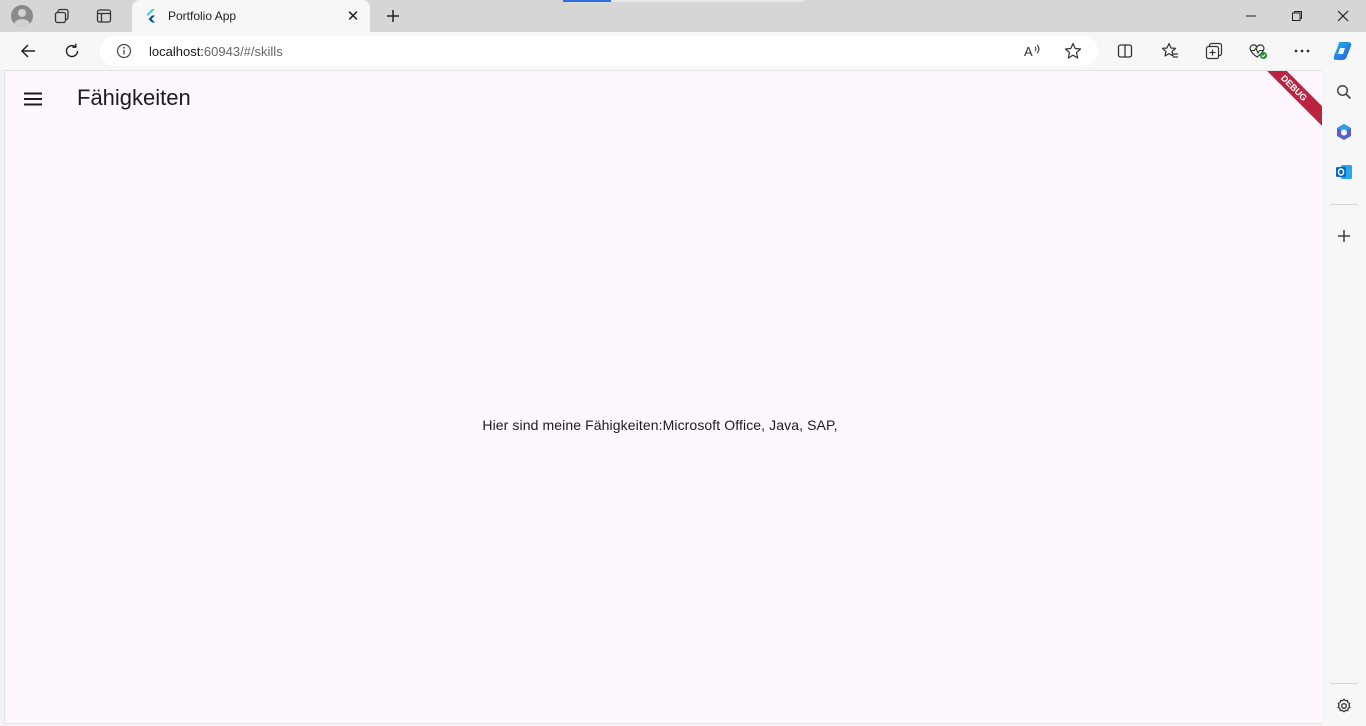  What do you see at coordinates (72, 51) in the screenshot?
I see `refresh-icon` at bounding box center [72, 51].